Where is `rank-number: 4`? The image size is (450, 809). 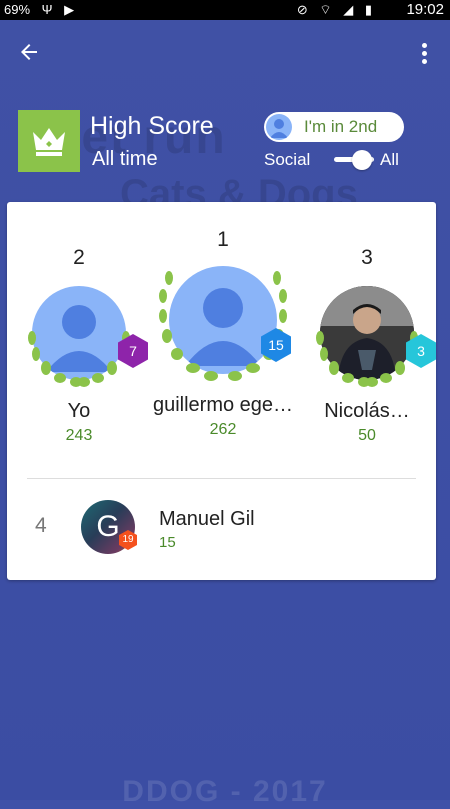
rank-number: 4 is located at coordinates (41, 525).